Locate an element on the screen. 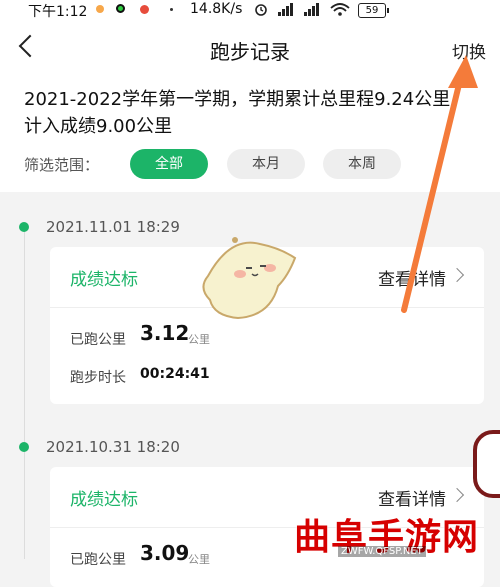 The height and width of the screenshot is (587, 500). duration-label: 跑步时长 is located at coordinates (98, 378).